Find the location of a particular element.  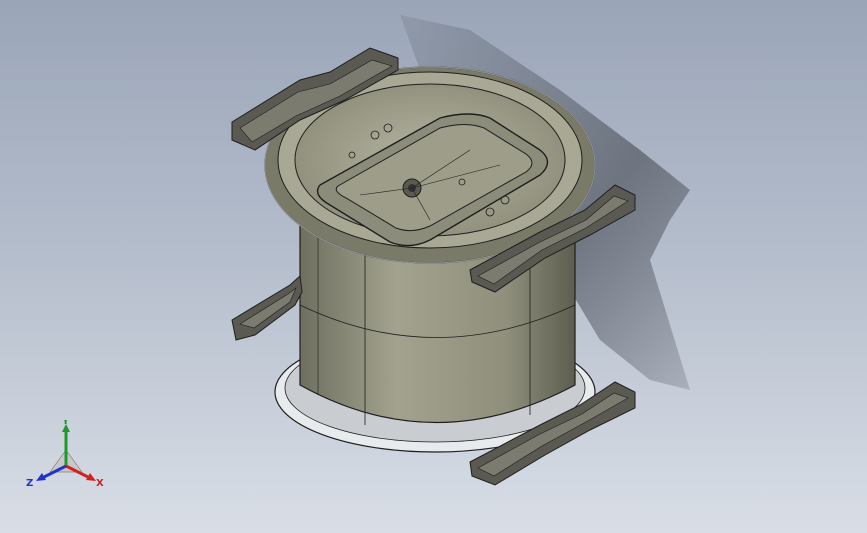

axis-triad: Y X Z is located at coordinates (65, 454).